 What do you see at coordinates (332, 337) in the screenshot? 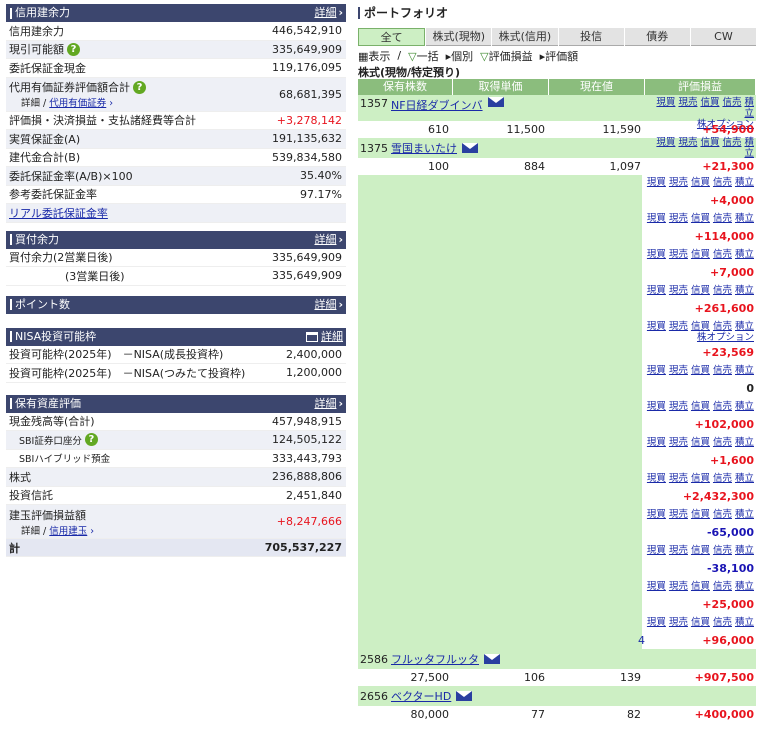
I see `nisa-detail-link: 詳細` at bounding box center [332, 337].